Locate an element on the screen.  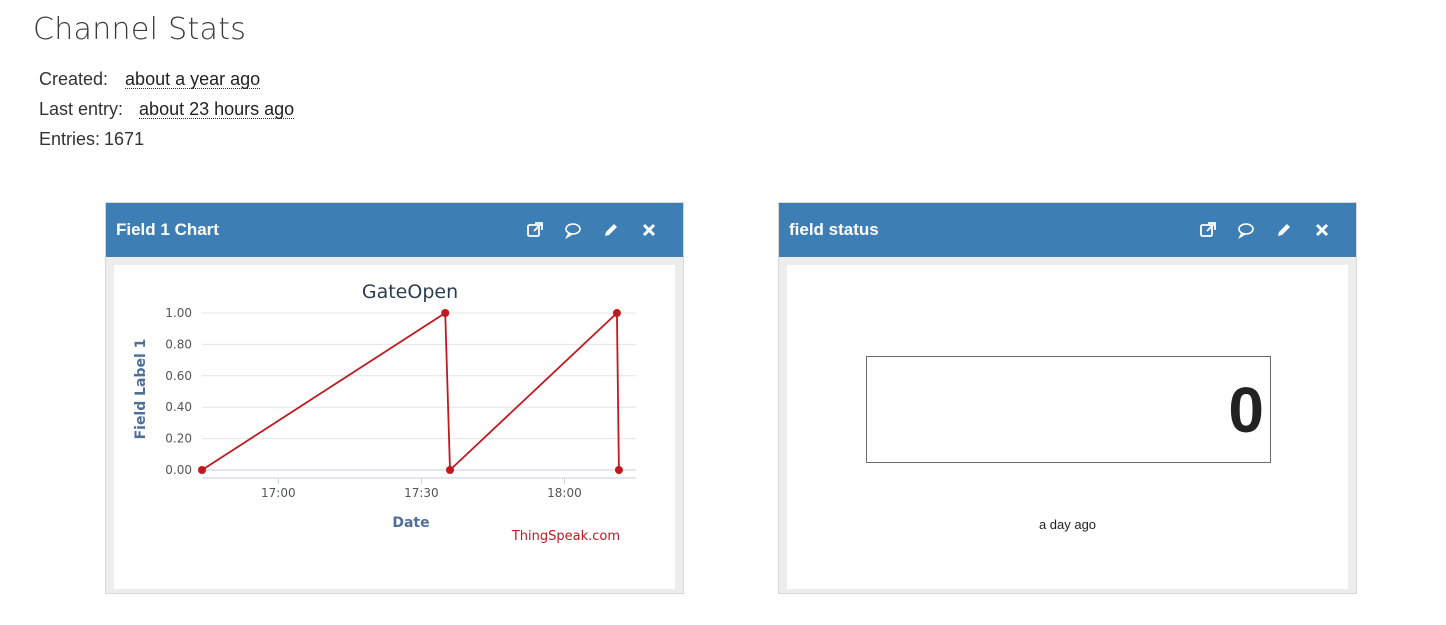
chart-title: GateOpen is located at coordinates (410, 292).